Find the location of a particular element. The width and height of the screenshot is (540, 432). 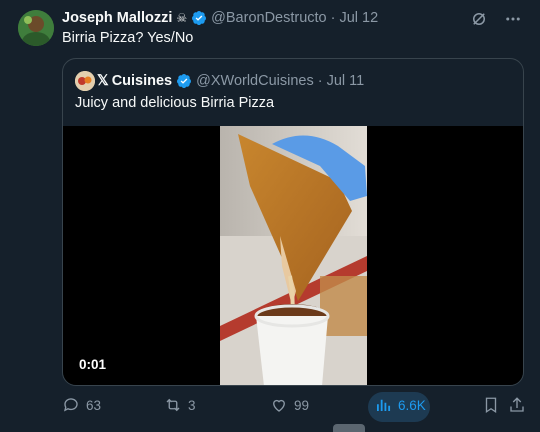

tweet-date: Jul 12 is located at coordinates (358, 18).